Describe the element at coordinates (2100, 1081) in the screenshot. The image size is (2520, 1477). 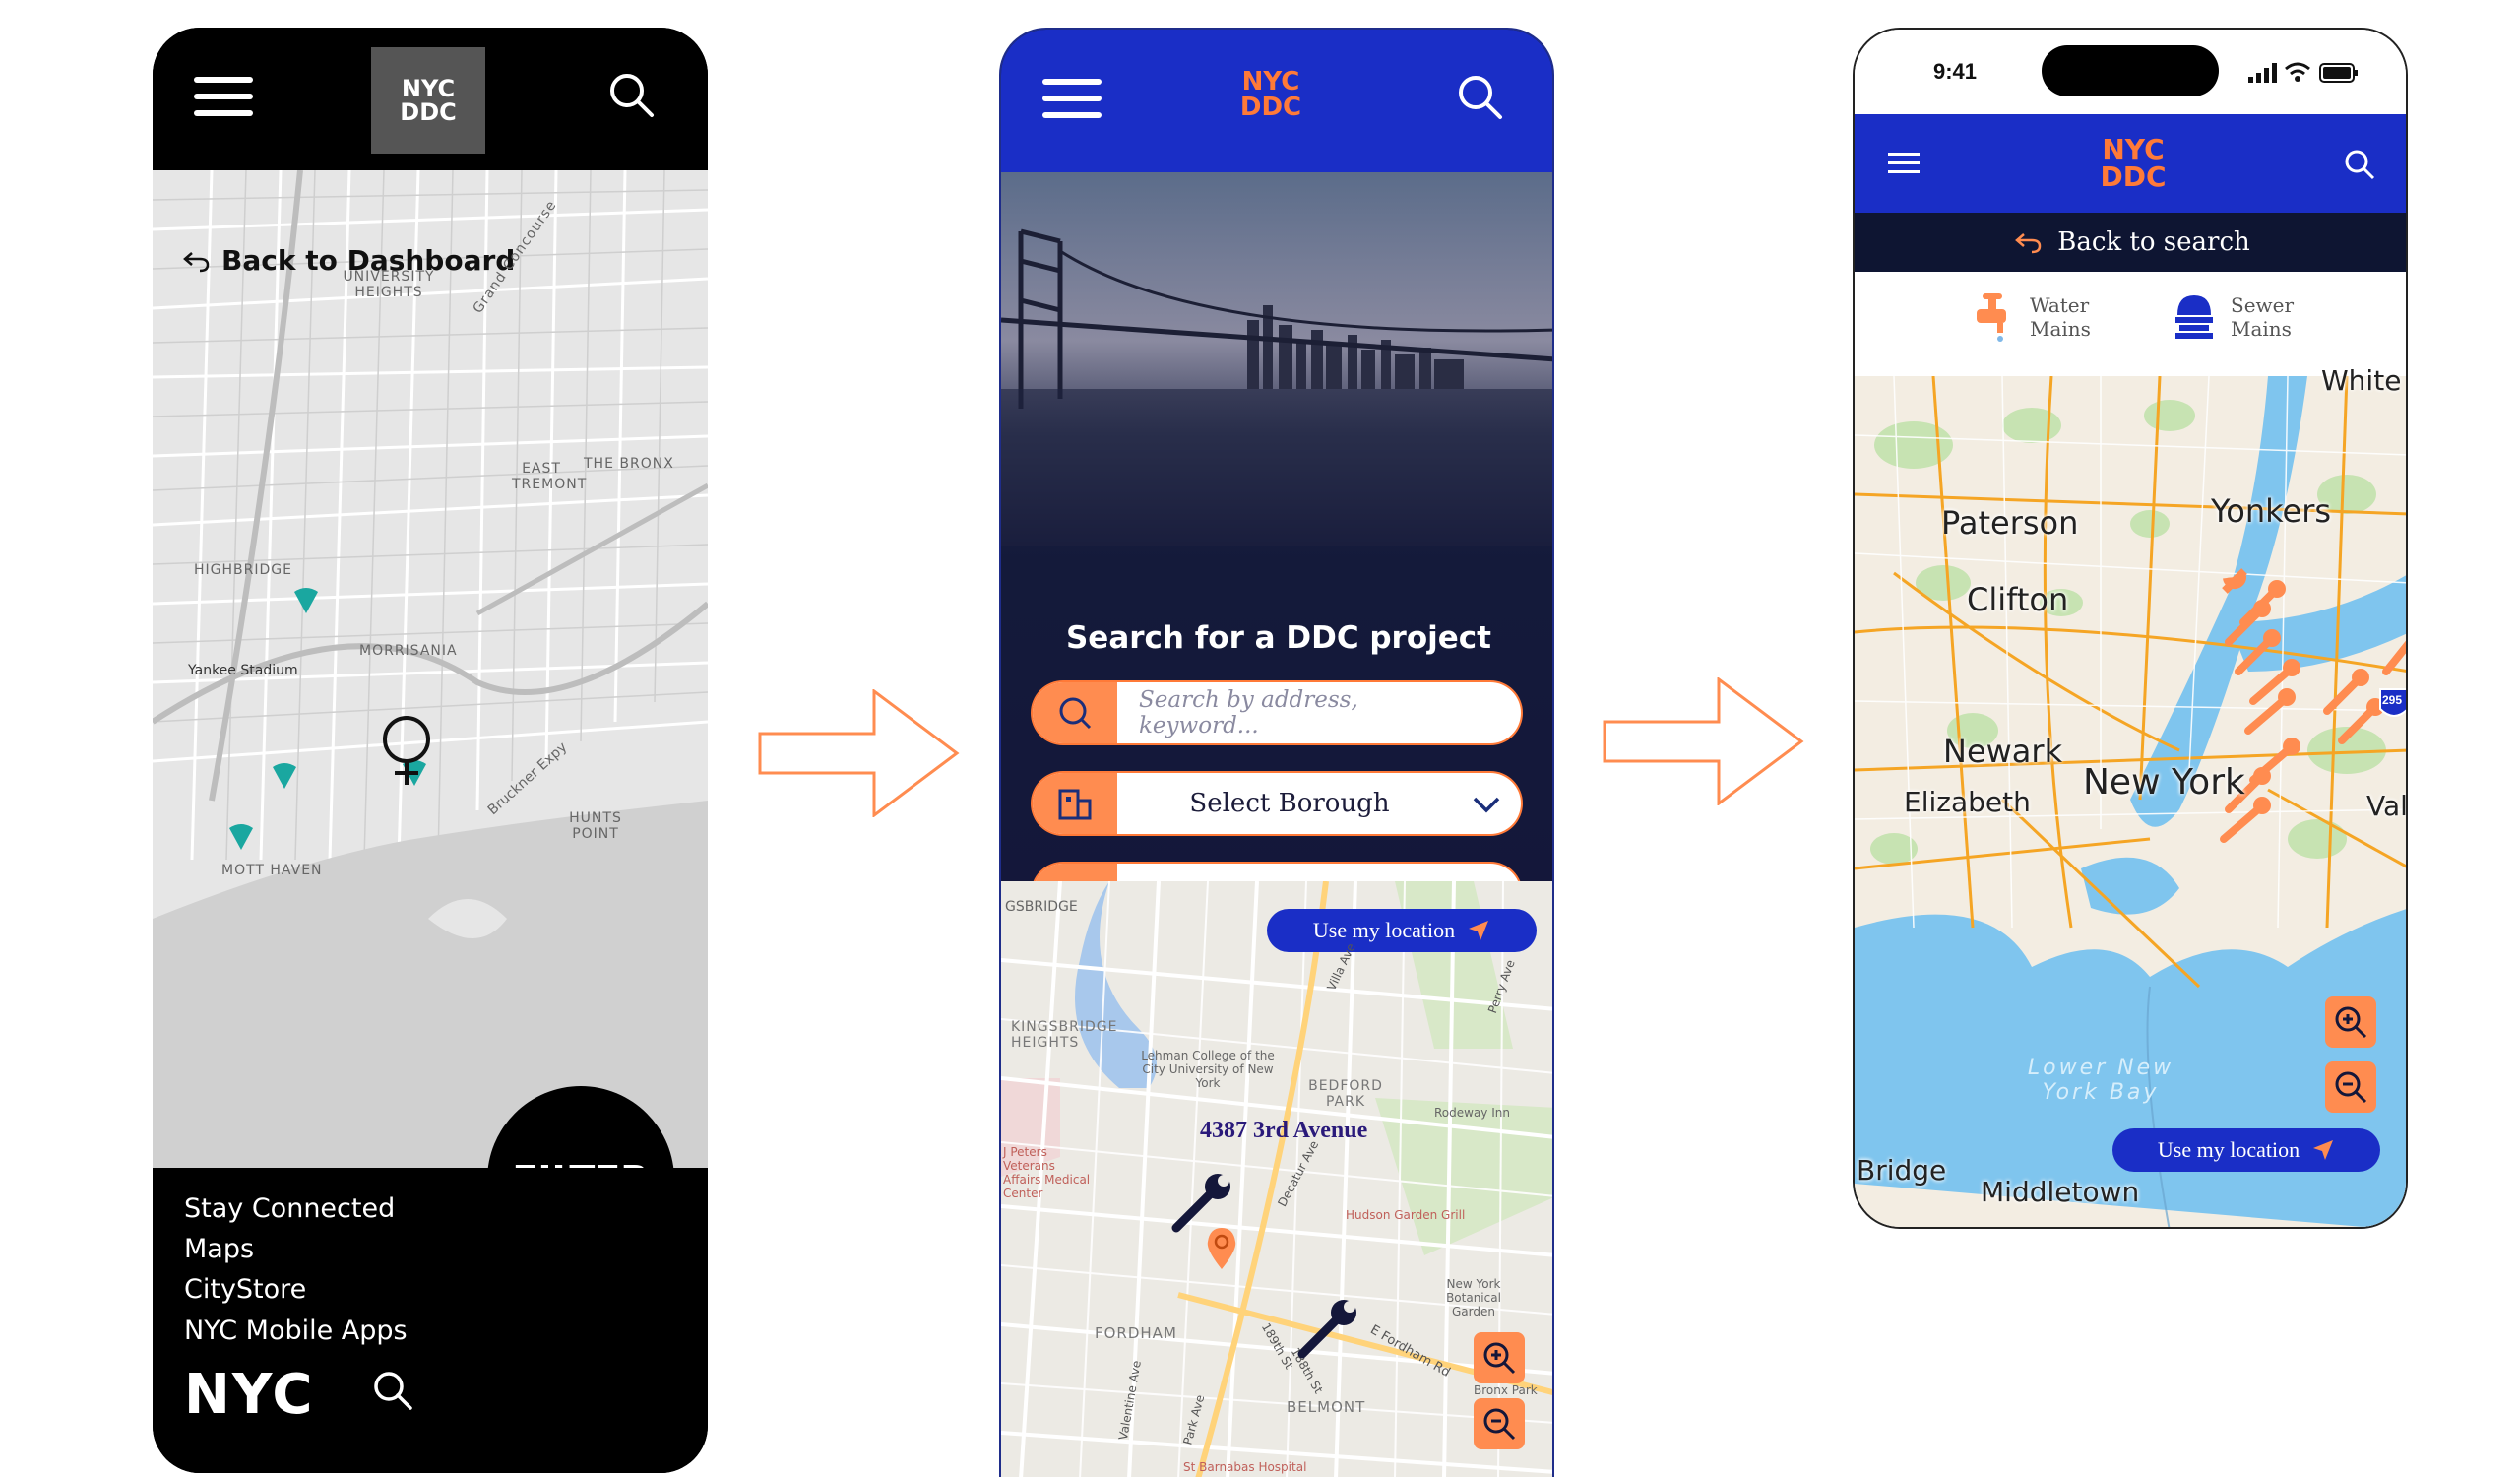
I see `water-label: Lower New York Bay` at that location.